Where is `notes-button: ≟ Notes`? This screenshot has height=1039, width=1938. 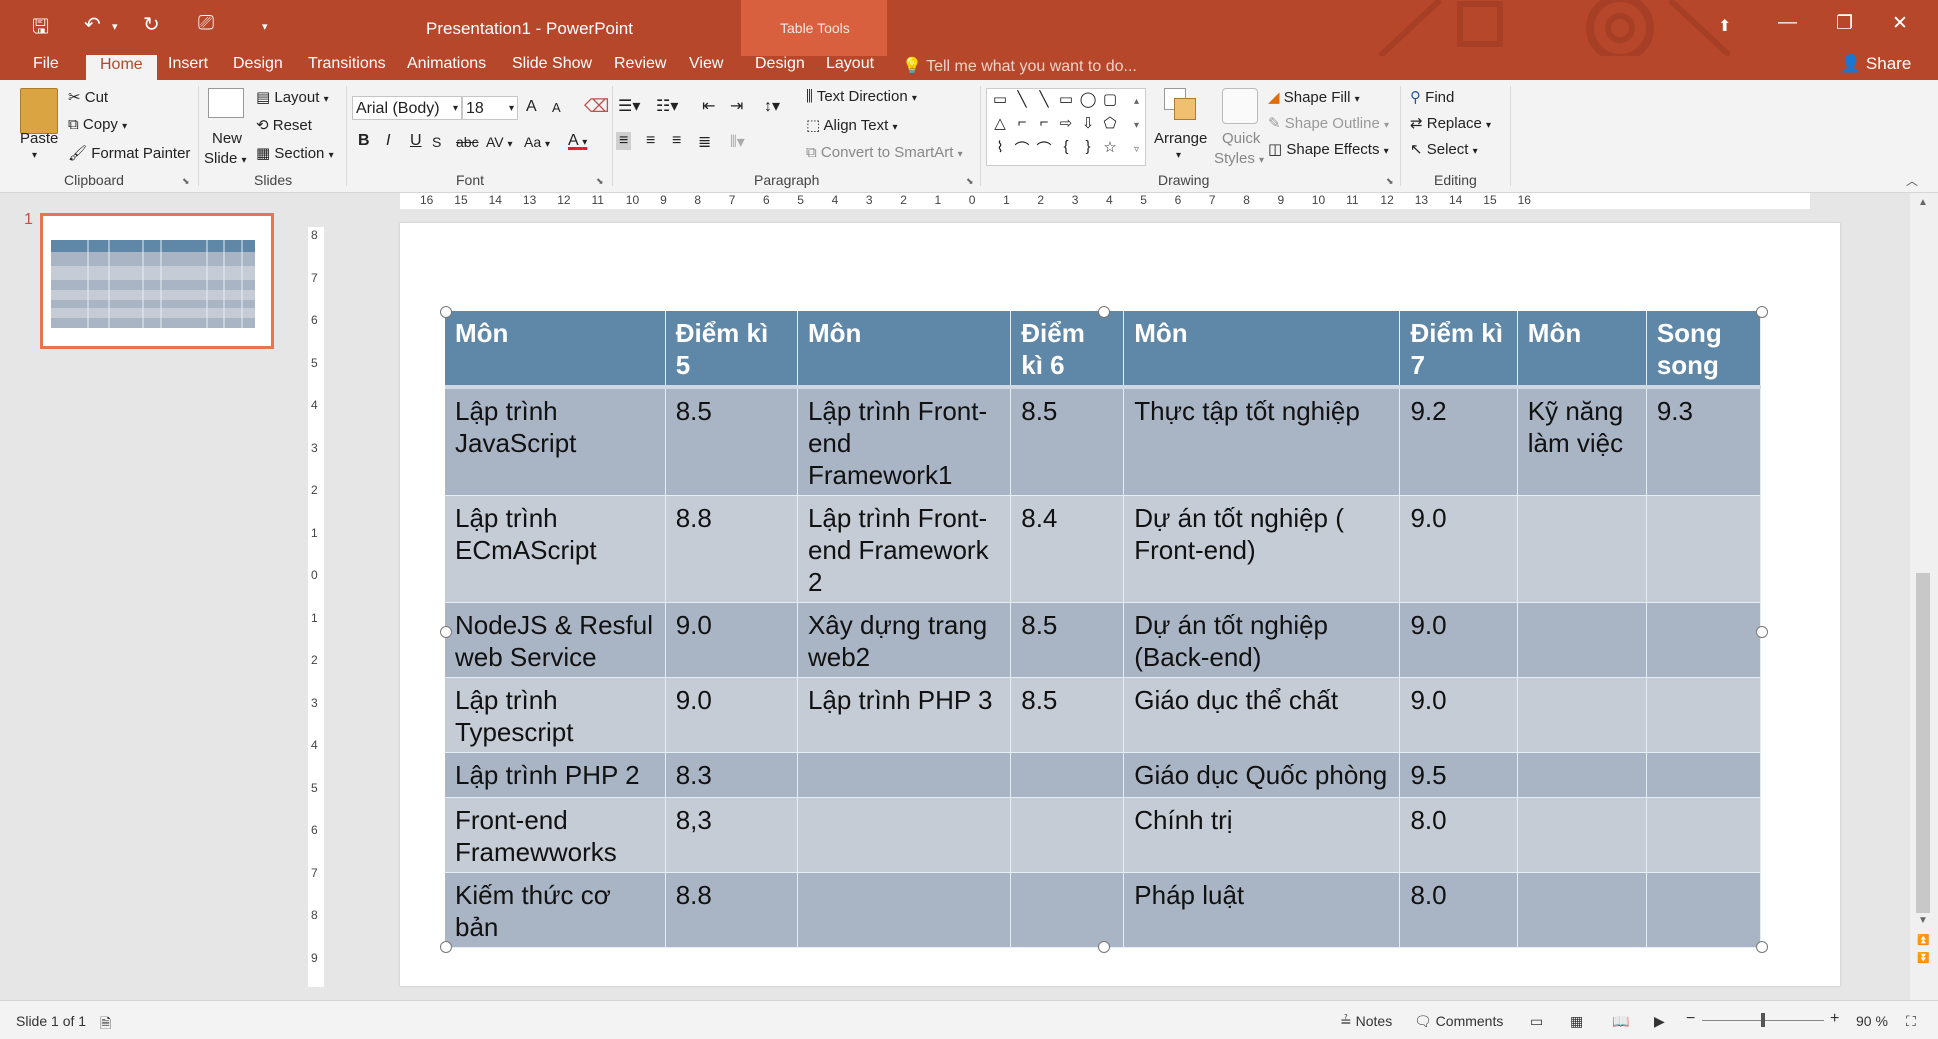
notes-button: ≟ Notes is located at coordinates (1366, 1021).